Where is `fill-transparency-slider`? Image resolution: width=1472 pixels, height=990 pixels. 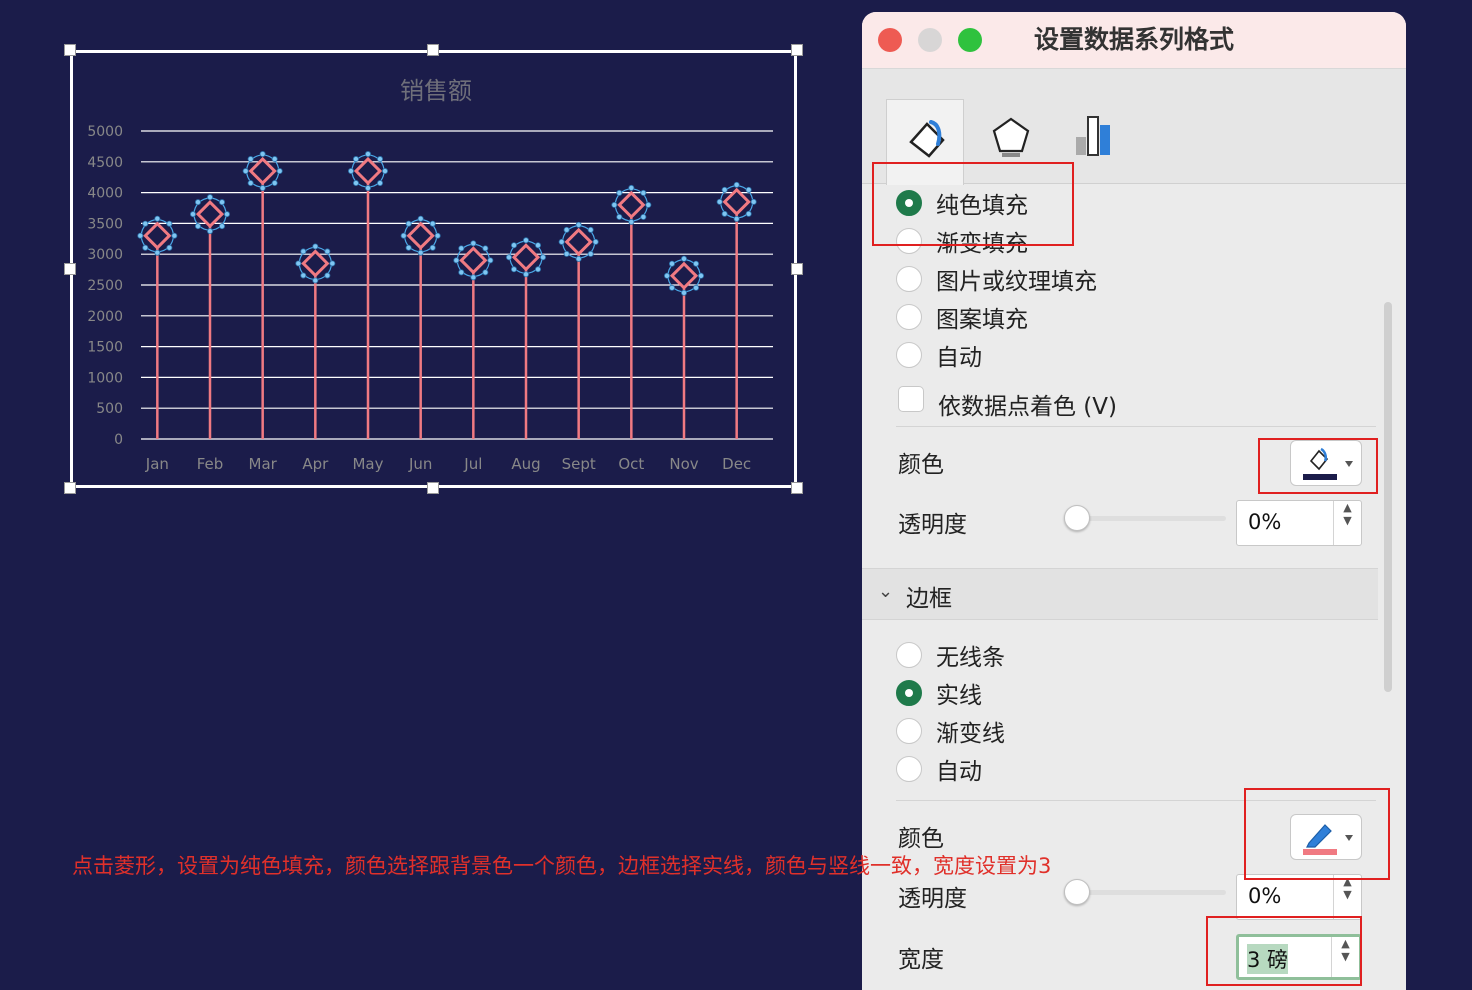
fill-transparency-slider is located at coordinates (1146, 518).